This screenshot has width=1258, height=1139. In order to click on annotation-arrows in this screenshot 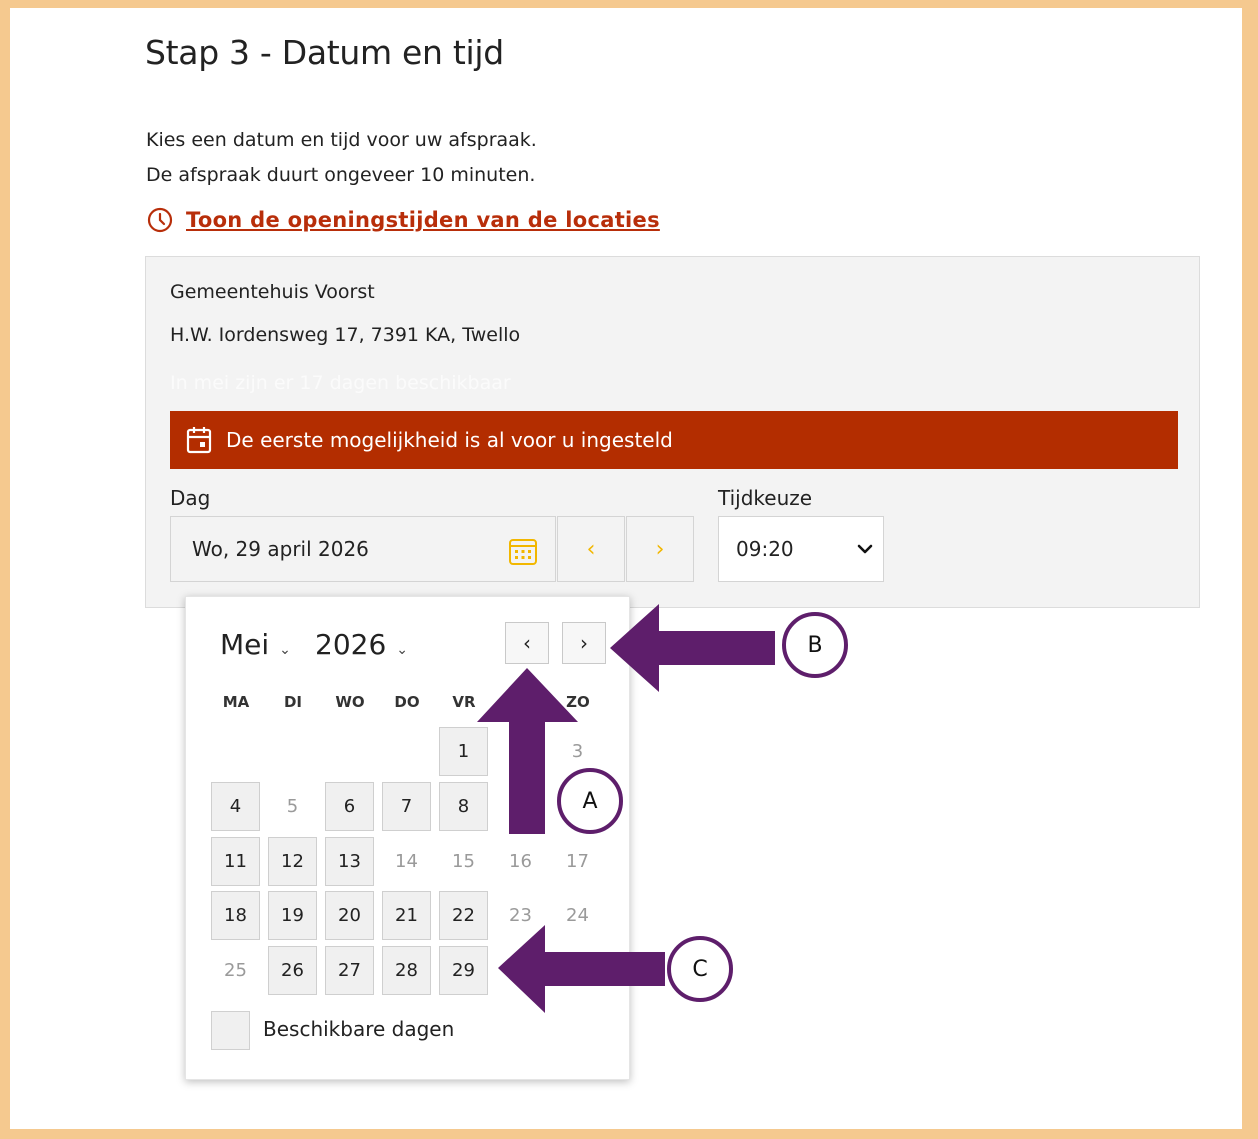, I will do `click(626, 808)`.